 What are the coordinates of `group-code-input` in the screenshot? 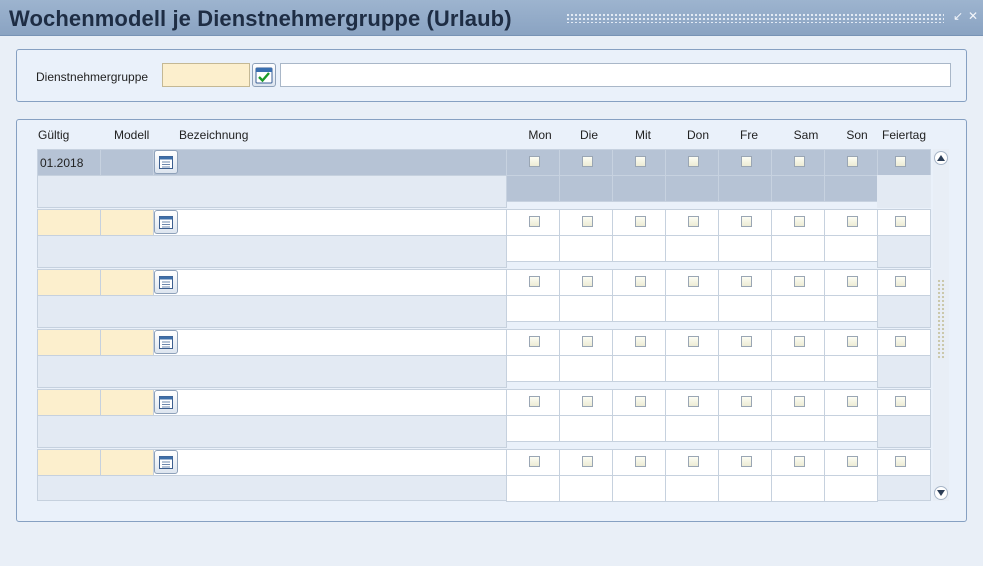 It's located at (206, 75).